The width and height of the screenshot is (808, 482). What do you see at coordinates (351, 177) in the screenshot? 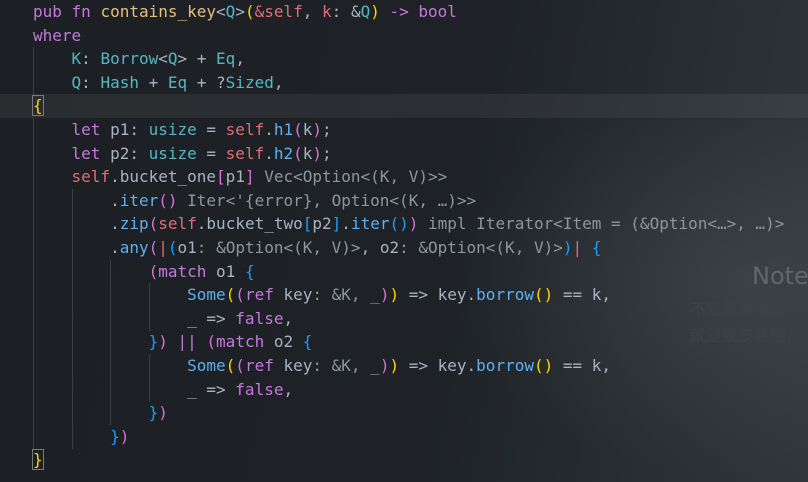
I see `inlay-type-hint: Vec<Option<(K, V)>>` at bounding box center [351, 177].